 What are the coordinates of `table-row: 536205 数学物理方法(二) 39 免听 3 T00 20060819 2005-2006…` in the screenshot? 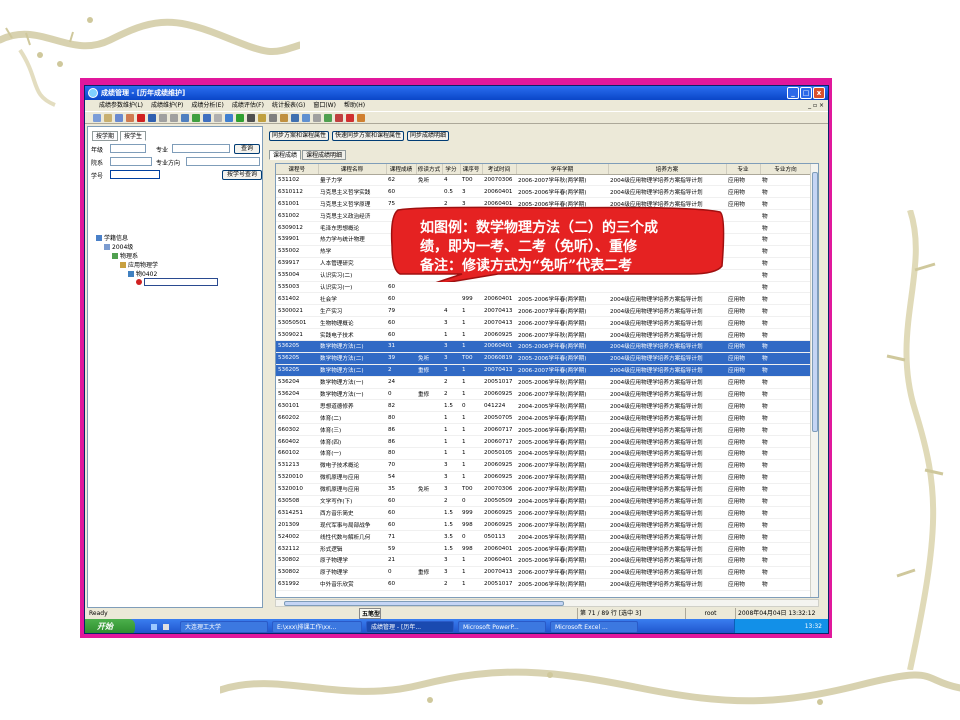 It's located at (543, 358).